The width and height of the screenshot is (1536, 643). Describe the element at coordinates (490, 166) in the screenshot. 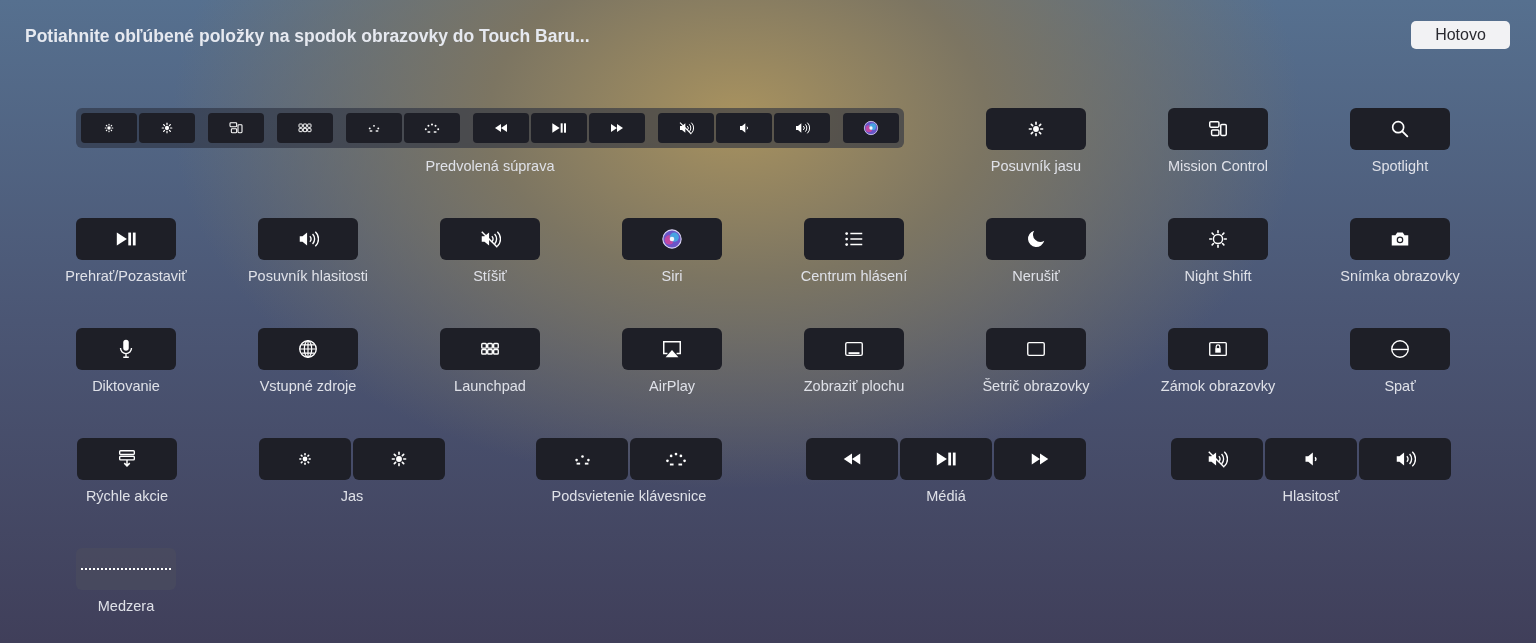

I see `item-label: Predvolená súprava` at that location.